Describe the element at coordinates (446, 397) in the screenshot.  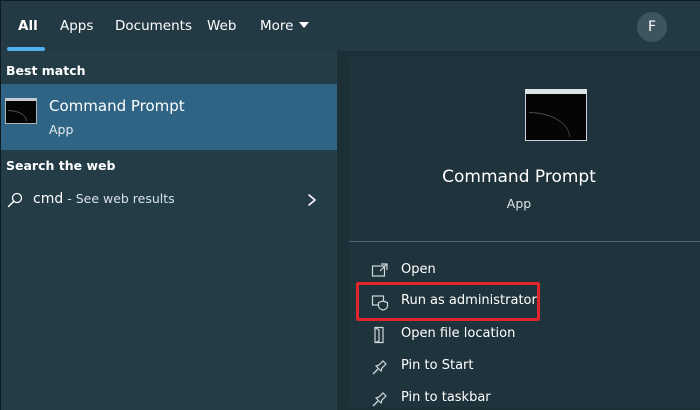
I see `action-pin-to-taskbar-label: Pin to taskbar` at that location.